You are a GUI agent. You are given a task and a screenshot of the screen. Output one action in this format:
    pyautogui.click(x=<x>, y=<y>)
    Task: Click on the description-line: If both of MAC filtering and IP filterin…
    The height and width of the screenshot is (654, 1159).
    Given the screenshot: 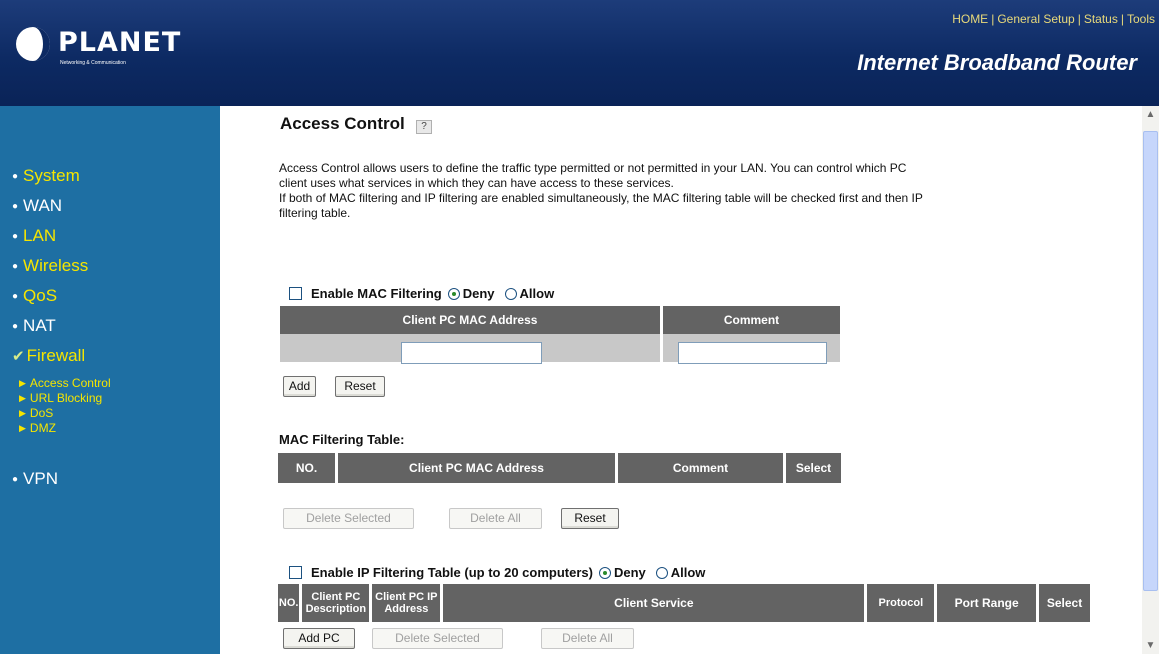 What is the action you would take?
    pyautogui.click(x=601, y=198)
    